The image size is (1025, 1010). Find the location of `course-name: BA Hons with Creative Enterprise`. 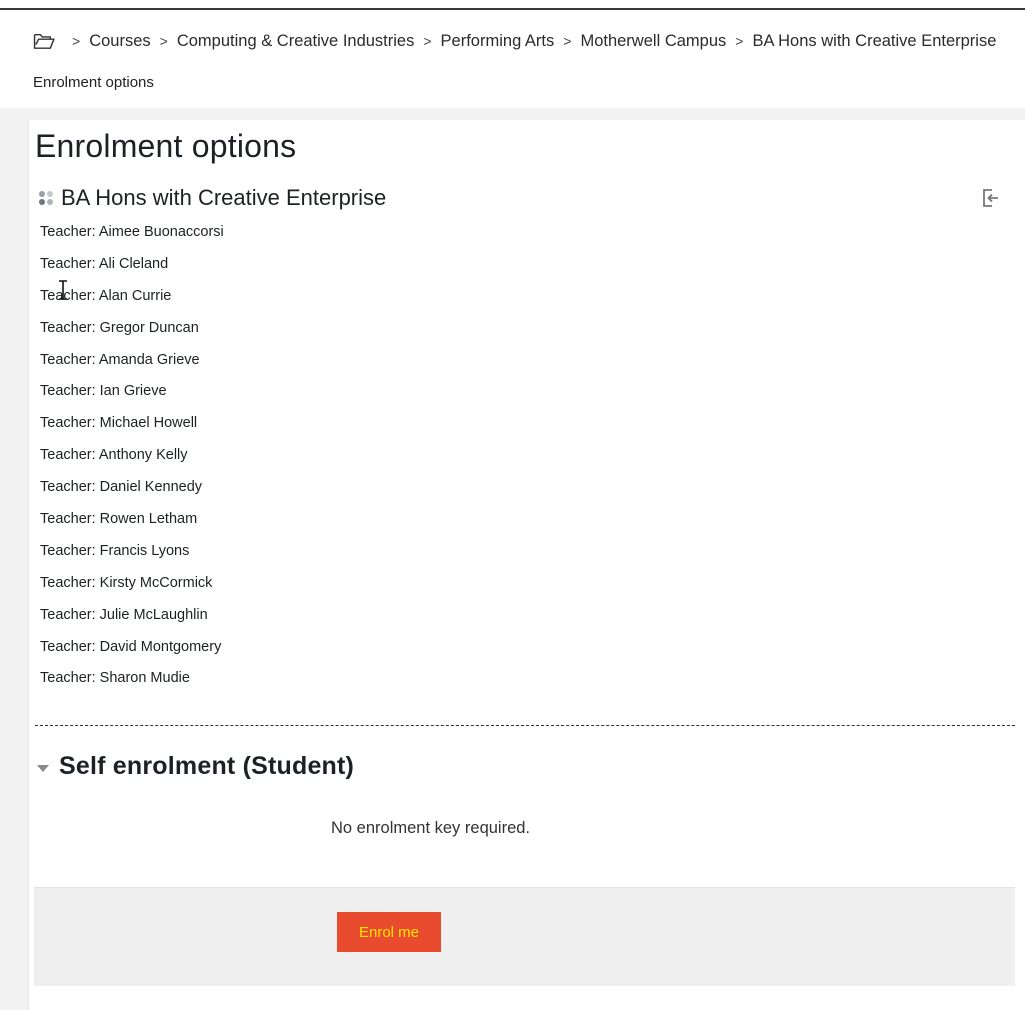

course-name: BA Hons with Creative Enterprise is located at coordinates (223, 198).